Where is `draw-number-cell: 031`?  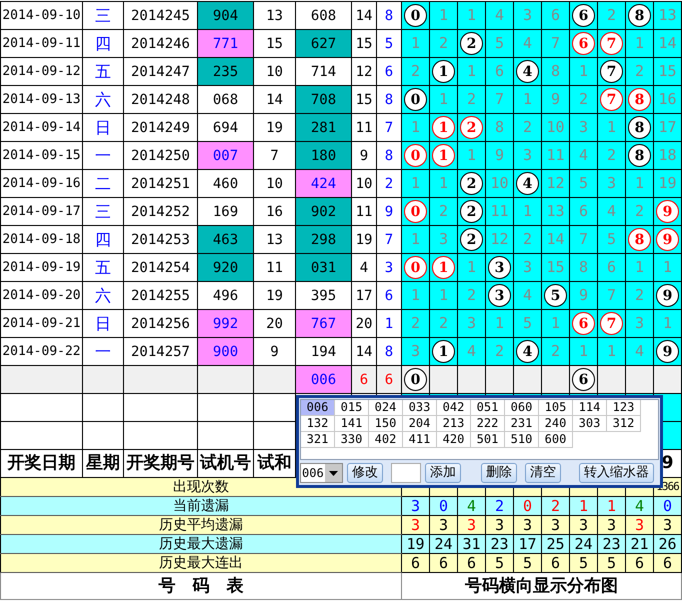
draw-number-cell: 031 is located at coordinates (324, 268).